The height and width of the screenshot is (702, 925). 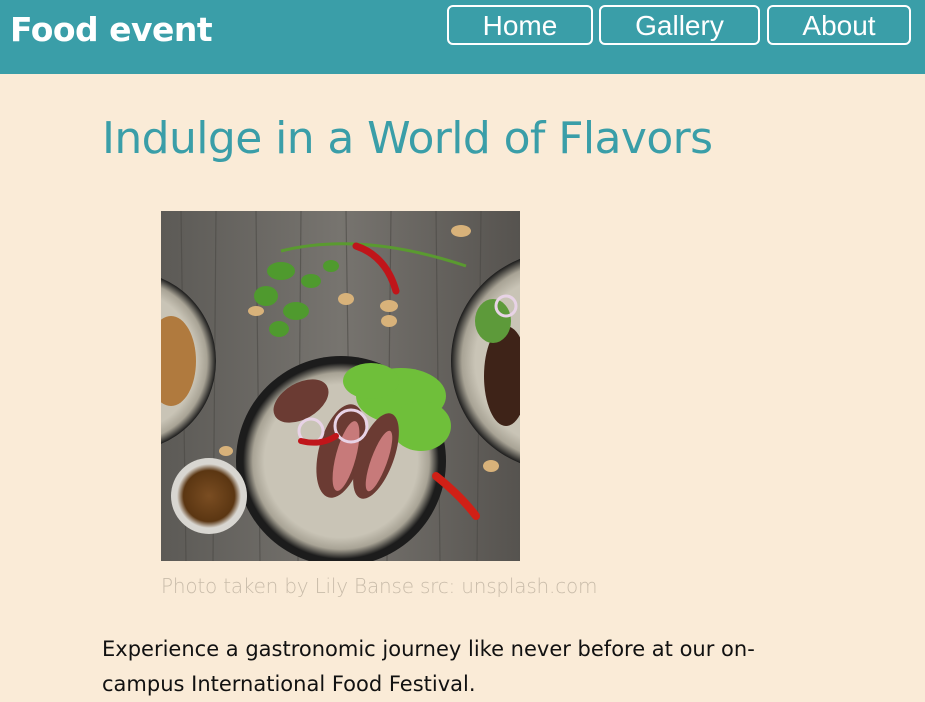 I want to click on nav-gallery-button: Gallery, so click(x=679, y=25).